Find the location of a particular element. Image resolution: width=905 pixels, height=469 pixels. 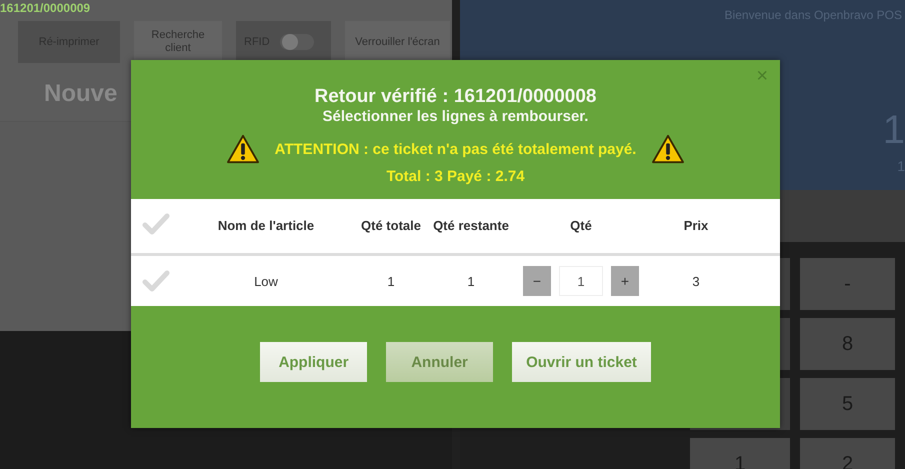

totals-text: Total : 3 Payé : 2.74 is located at coordinates (455, 176).